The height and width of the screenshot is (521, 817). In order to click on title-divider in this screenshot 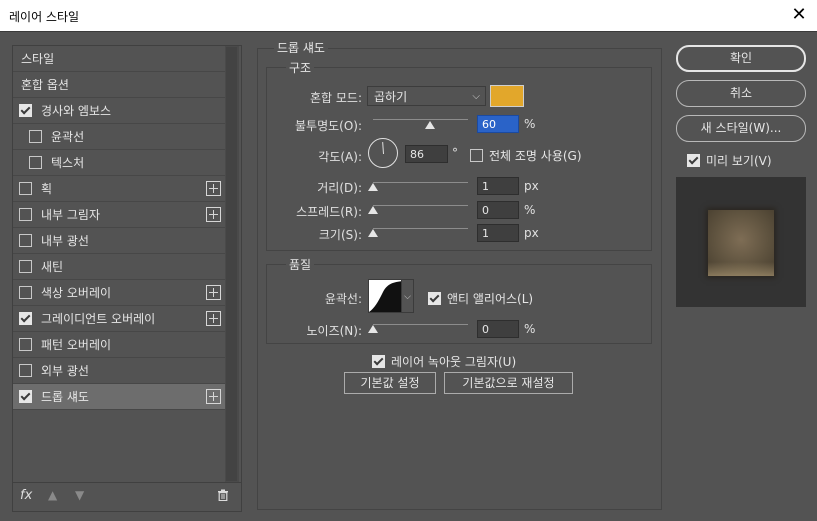, I will do `click(408, 31)`.